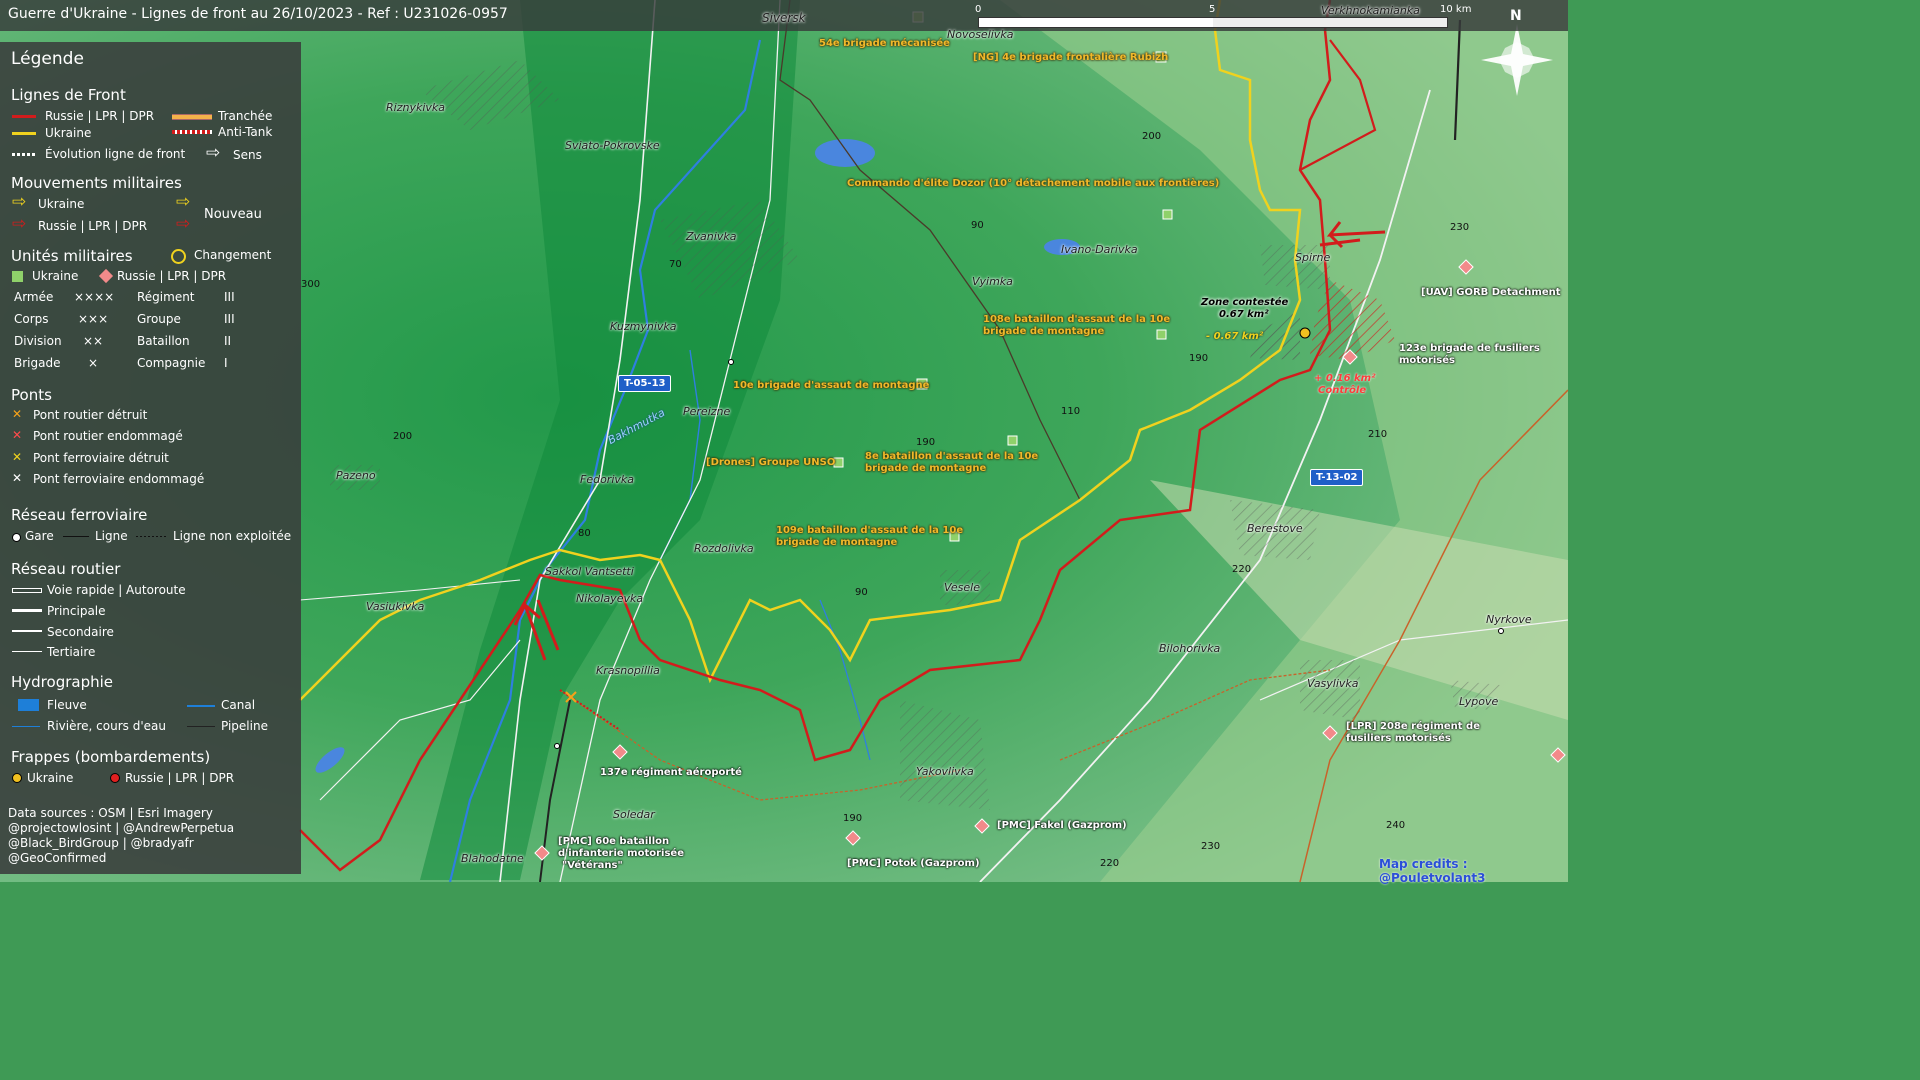  What do you see at coordinates (613, 841) in the screenshot?
I see `unit-ru-label: [PMC] 60e bataillon` at bounding box center [613, 841].